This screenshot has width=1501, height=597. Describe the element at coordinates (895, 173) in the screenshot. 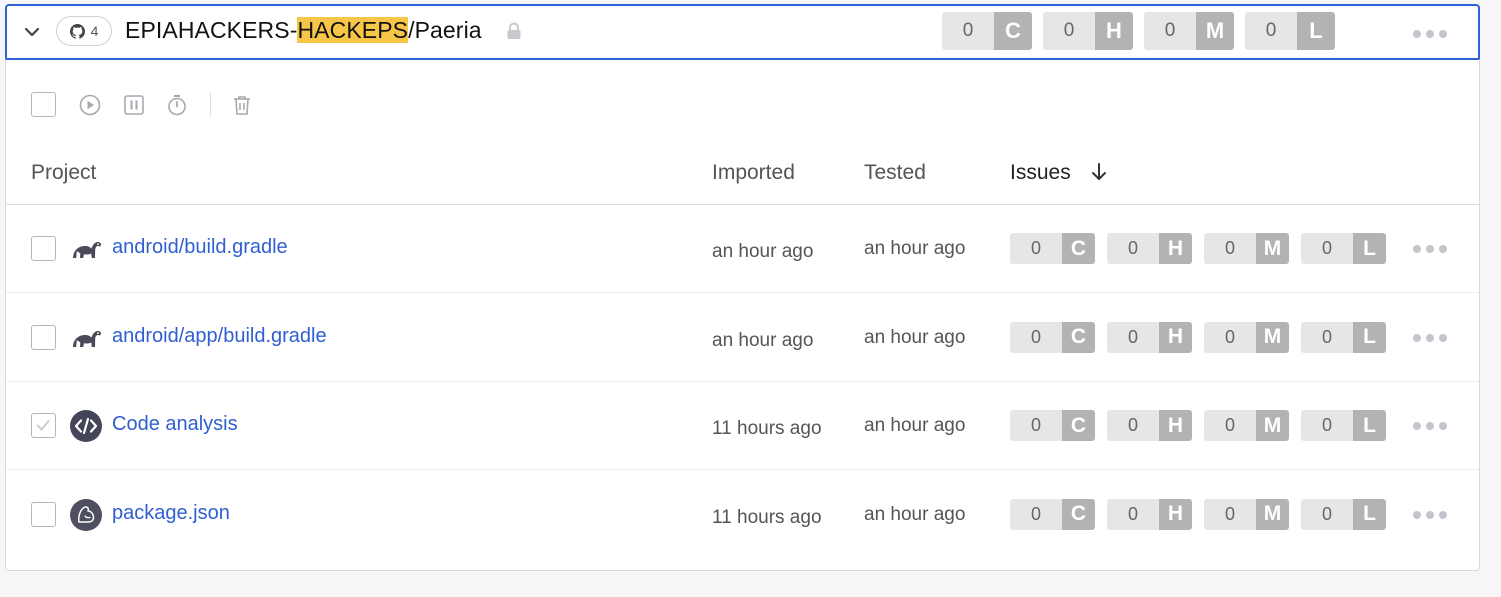

I see `column-header-tested: Tested` at that location.